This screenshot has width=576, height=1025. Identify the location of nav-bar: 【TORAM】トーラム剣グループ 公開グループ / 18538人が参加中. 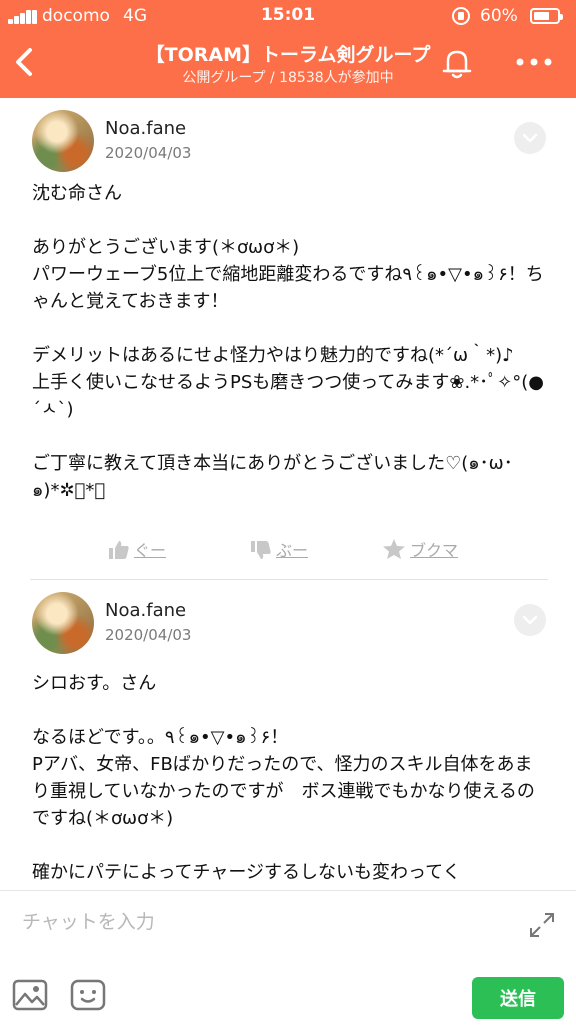
(288, 65).